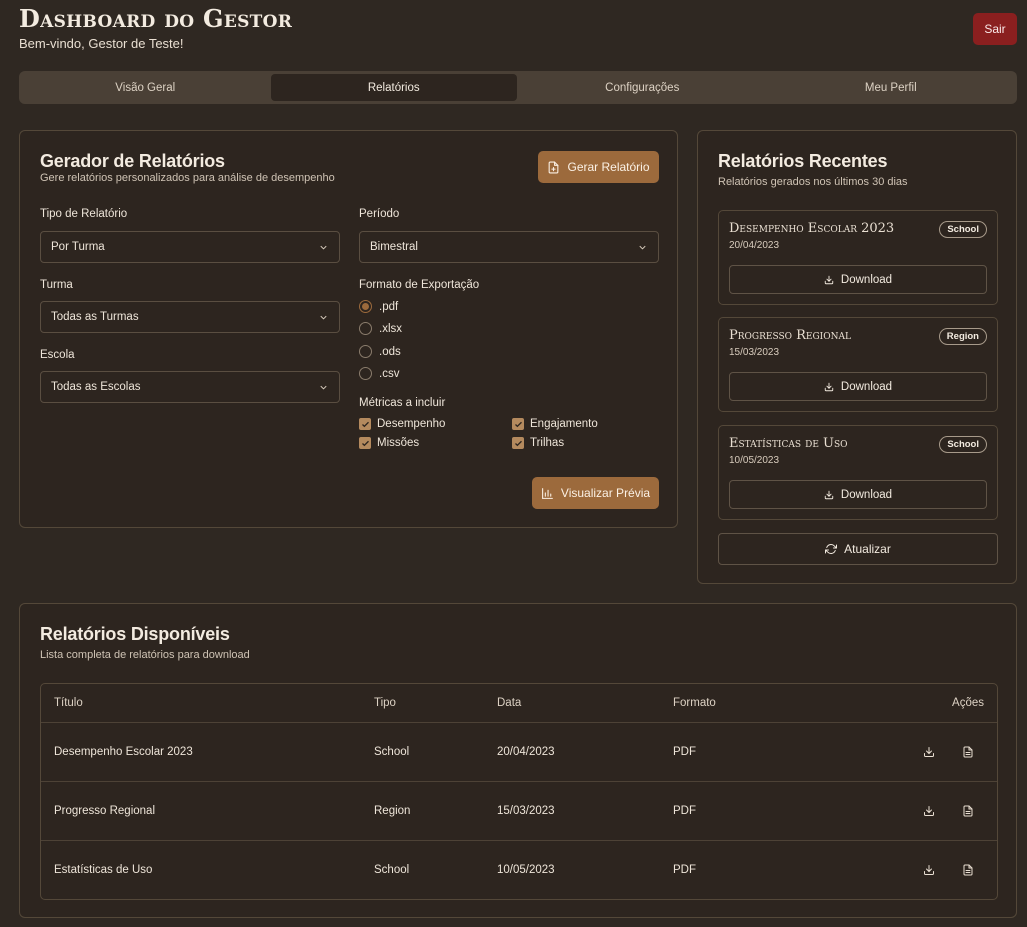 The width and height of the screenshot is (1027, 927). Describe the element at coordinates (812, 228) in the screenshot. I see `recent-report-title: Desempenho Escolar 2023` at that location.